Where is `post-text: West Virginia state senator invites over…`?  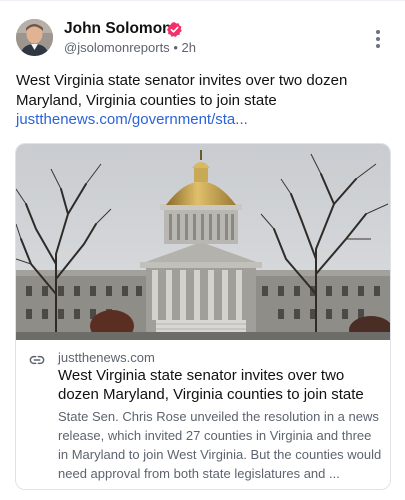
post-text: West Virginia state senator invites over… is located at coordinates (182, 90).